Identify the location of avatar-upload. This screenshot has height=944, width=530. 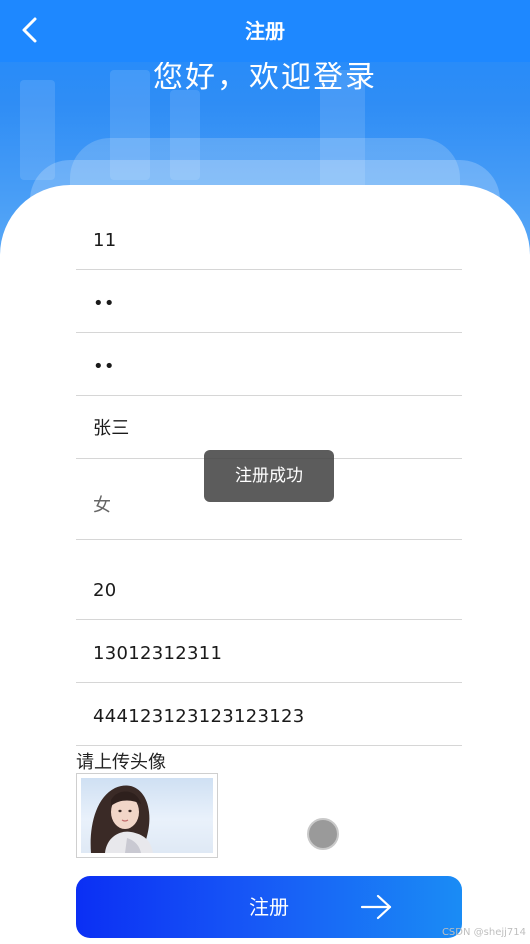
(147, 815).